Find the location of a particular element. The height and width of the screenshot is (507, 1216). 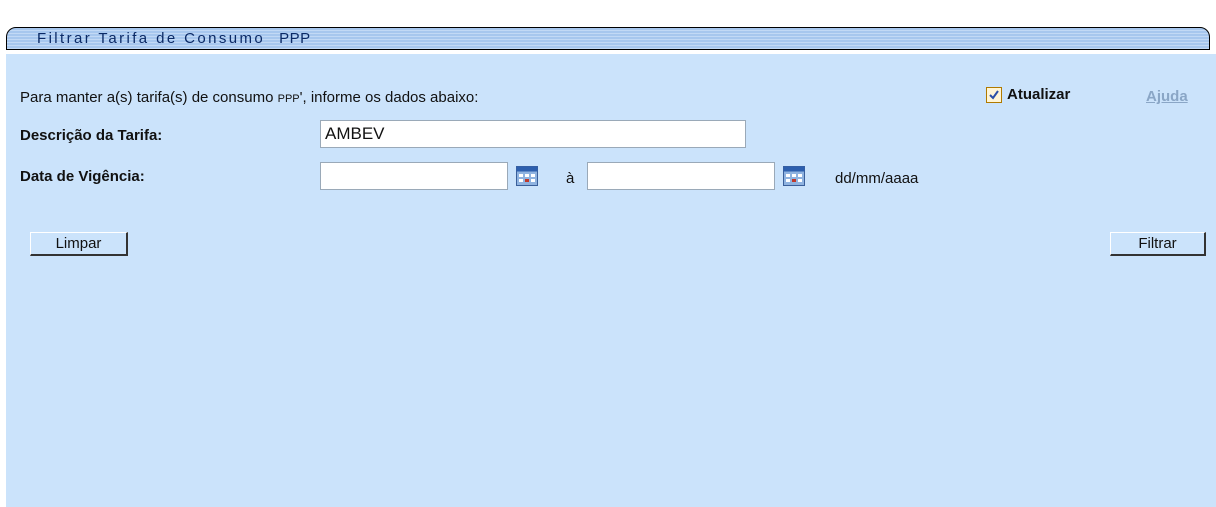

title-tab: Filtrar Tarifa de Consumo PPP is located at coordinates (608, 38).